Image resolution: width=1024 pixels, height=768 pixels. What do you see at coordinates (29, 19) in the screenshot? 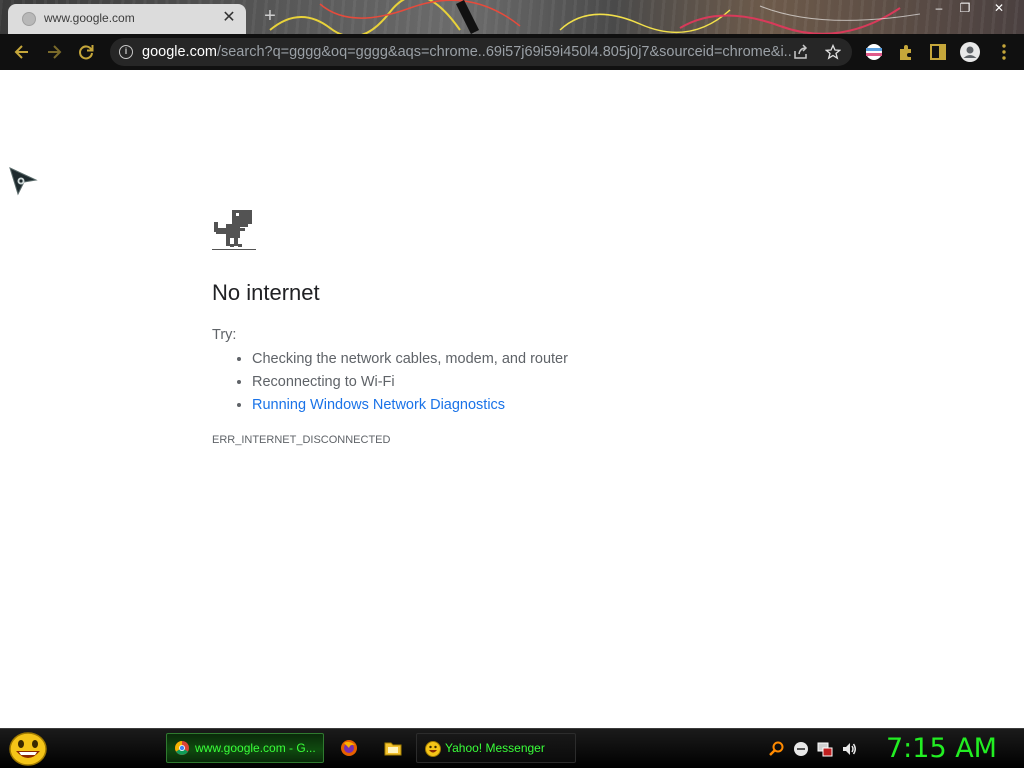
I see `globe-icon` at bounding box center [29, 19].